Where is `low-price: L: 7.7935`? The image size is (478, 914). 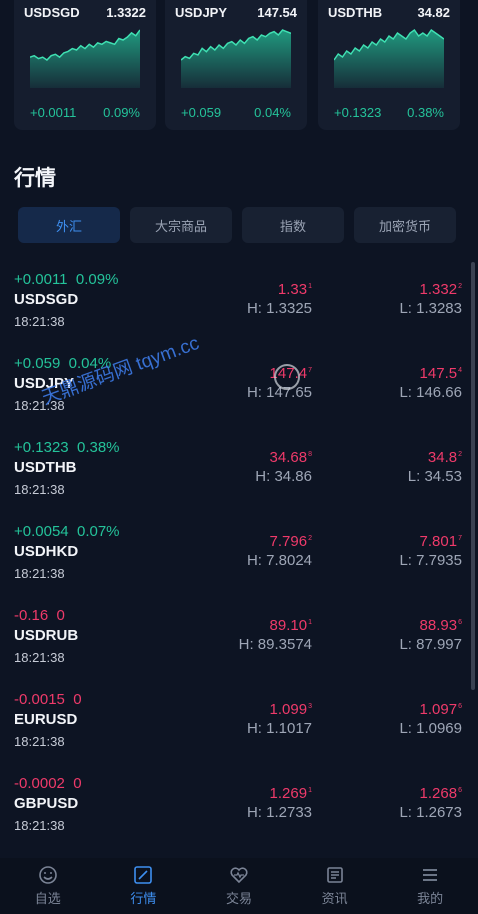 low-price: L: 7.7935 is located at coordinates (430, 560).